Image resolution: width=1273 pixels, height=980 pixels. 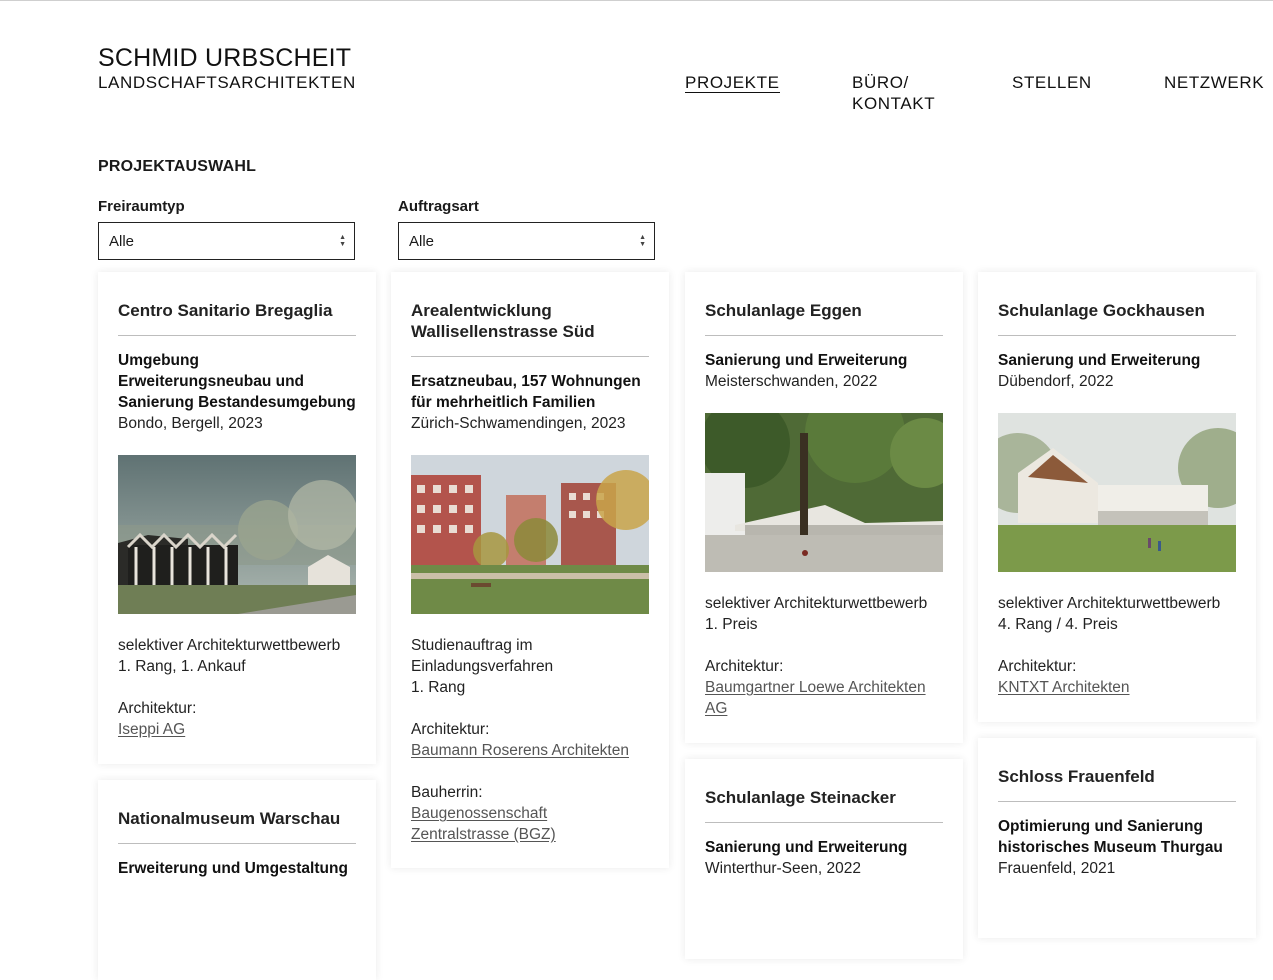 What do you see at coordinates (141, 206) in the screenshot?
I see `filter-freiraumtyp-label: Freiraumtyp` at bounding box center [141, 206].